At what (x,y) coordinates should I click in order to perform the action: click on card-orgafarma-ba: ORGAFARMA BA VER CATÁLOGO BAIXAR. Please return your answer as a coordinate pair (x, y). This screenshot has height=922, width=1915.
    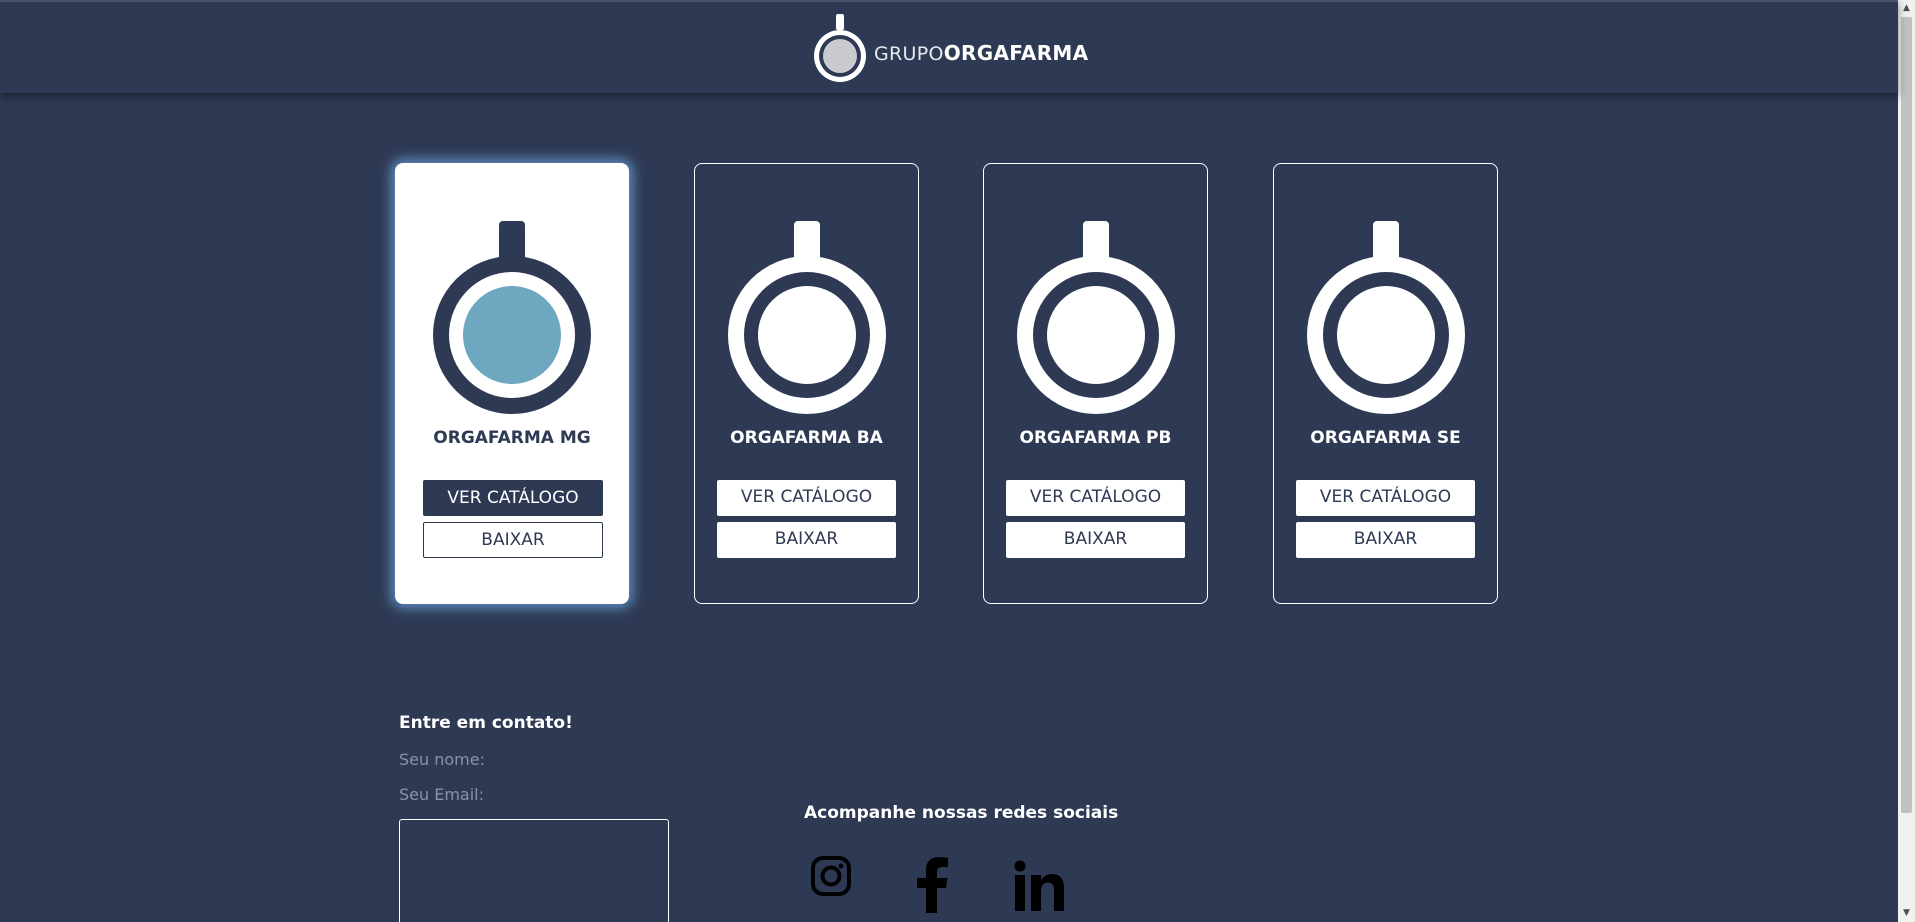
    Looking at the image, I should click on (806, 383).